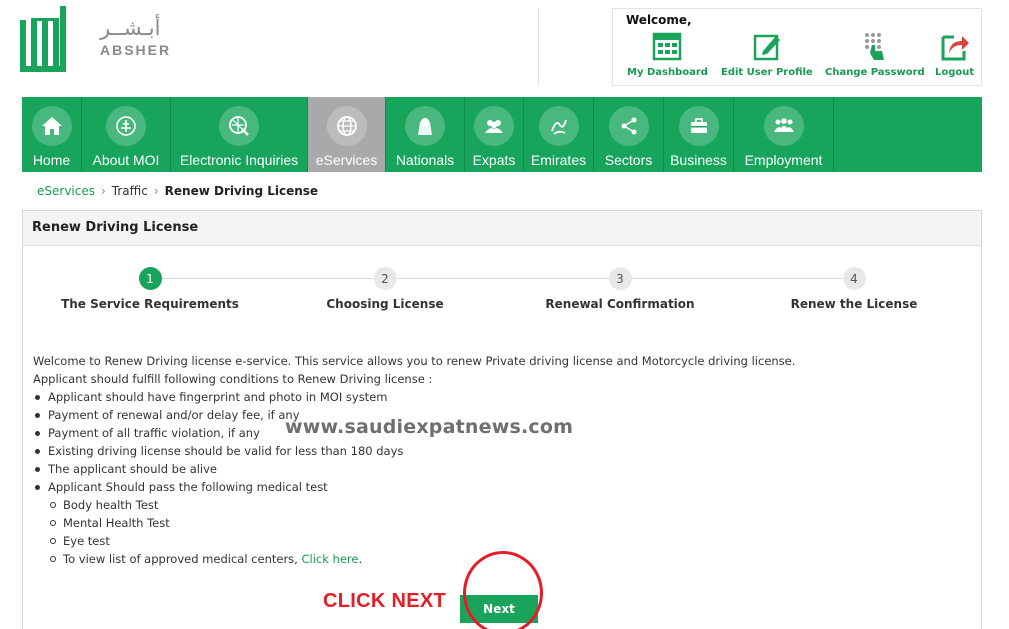 The width and height of the screenshot is (1009, 629). I want to click on nav-item-about-moi: About MOI, so click(126, 134).